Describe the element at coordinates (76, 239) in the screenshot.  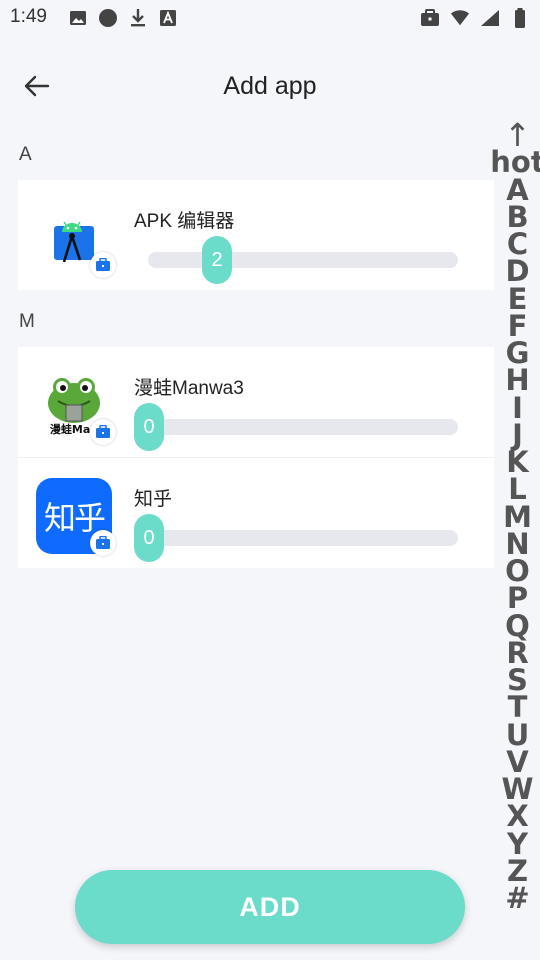
I see `apk-editor-icon` at that location.